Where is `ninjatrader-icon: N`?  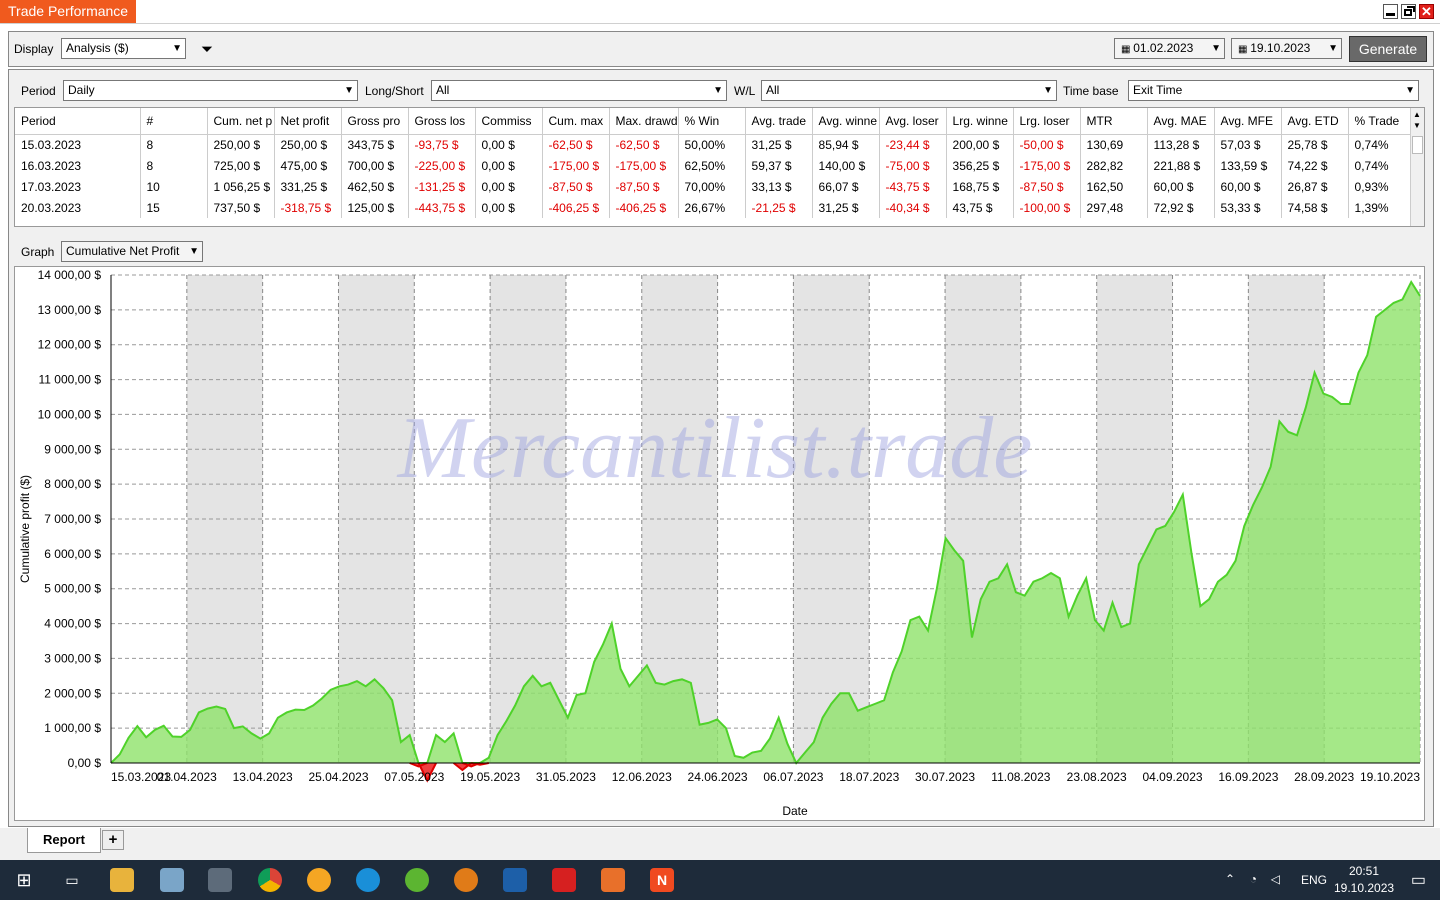
ninjatrader-icon: N is located at coordinates (662, 880).